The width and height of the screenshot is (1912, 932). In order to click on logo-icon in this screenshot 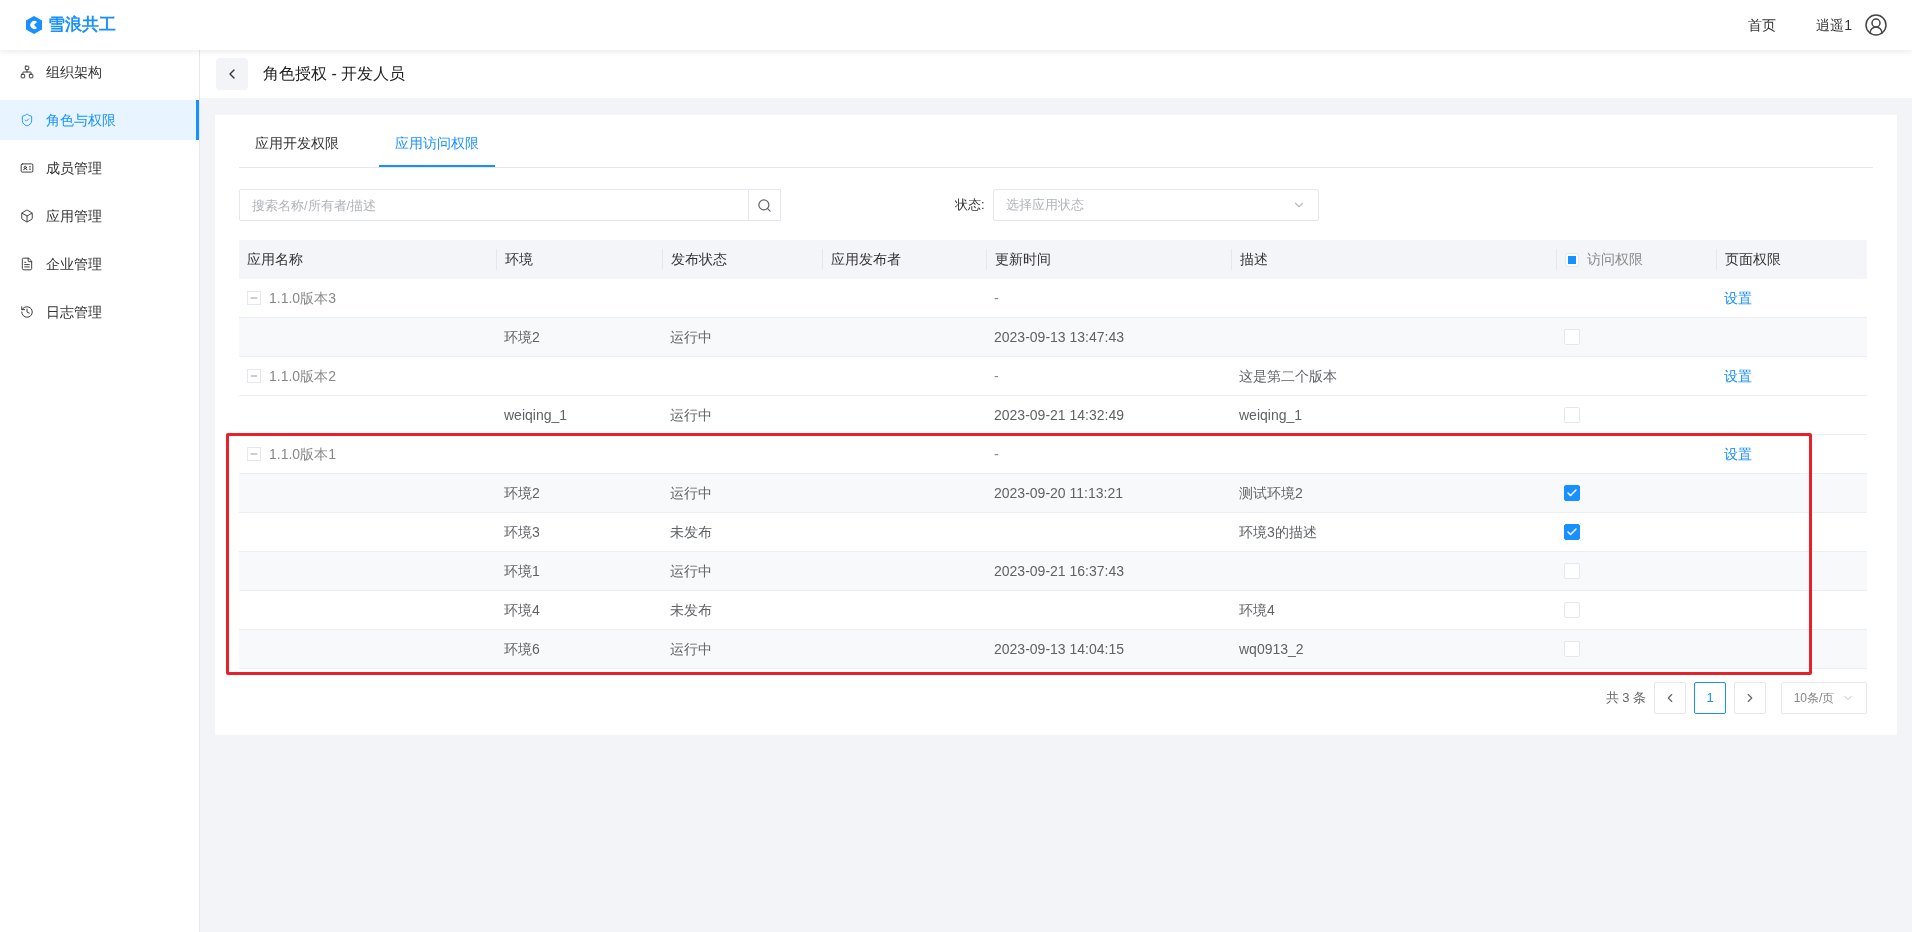, I will do `click(34, 25)`.